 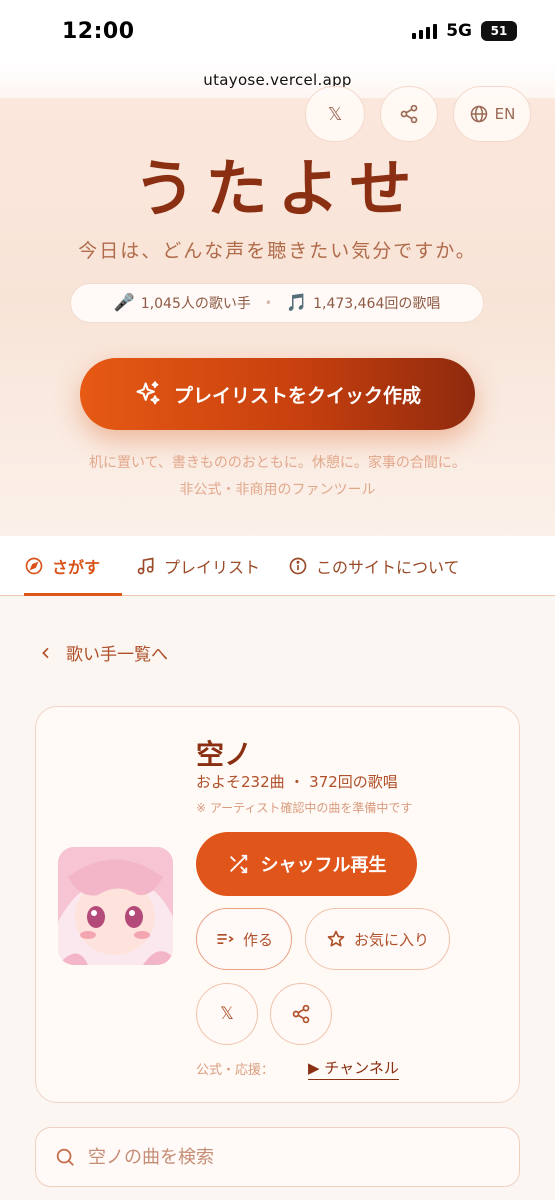 I want to click on tab-search: さがす, so click(x=61, y=566).